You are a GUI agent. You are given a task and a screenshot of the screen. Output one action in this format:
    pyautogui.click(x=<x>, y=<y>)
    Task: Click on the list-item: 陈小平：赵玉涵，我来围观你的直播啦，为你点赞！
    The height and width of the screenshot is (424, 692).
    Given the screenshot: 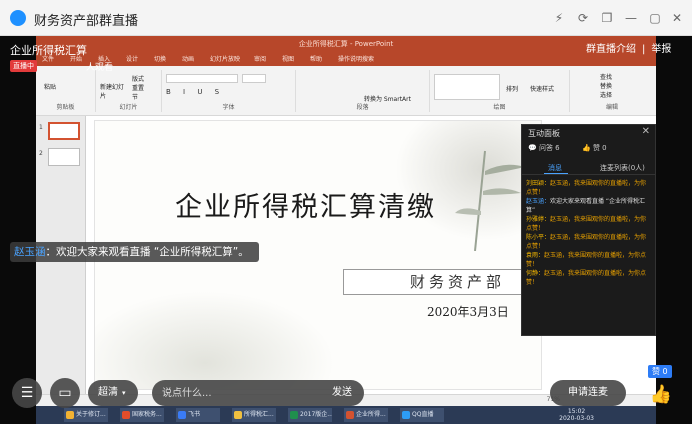 What is the action you would take?
    pyautogui.click(x=586, y=242)
    